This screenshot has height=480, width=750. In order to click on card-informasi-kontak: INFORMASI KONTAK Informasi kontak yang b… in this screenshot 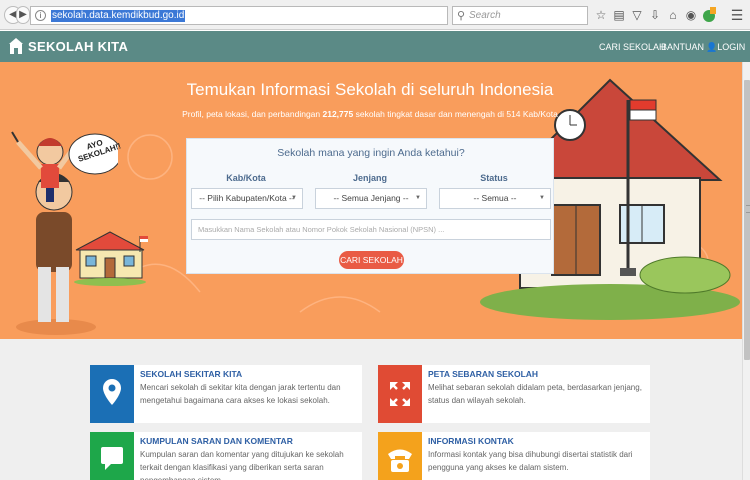, I will do `click(514, 456)`.